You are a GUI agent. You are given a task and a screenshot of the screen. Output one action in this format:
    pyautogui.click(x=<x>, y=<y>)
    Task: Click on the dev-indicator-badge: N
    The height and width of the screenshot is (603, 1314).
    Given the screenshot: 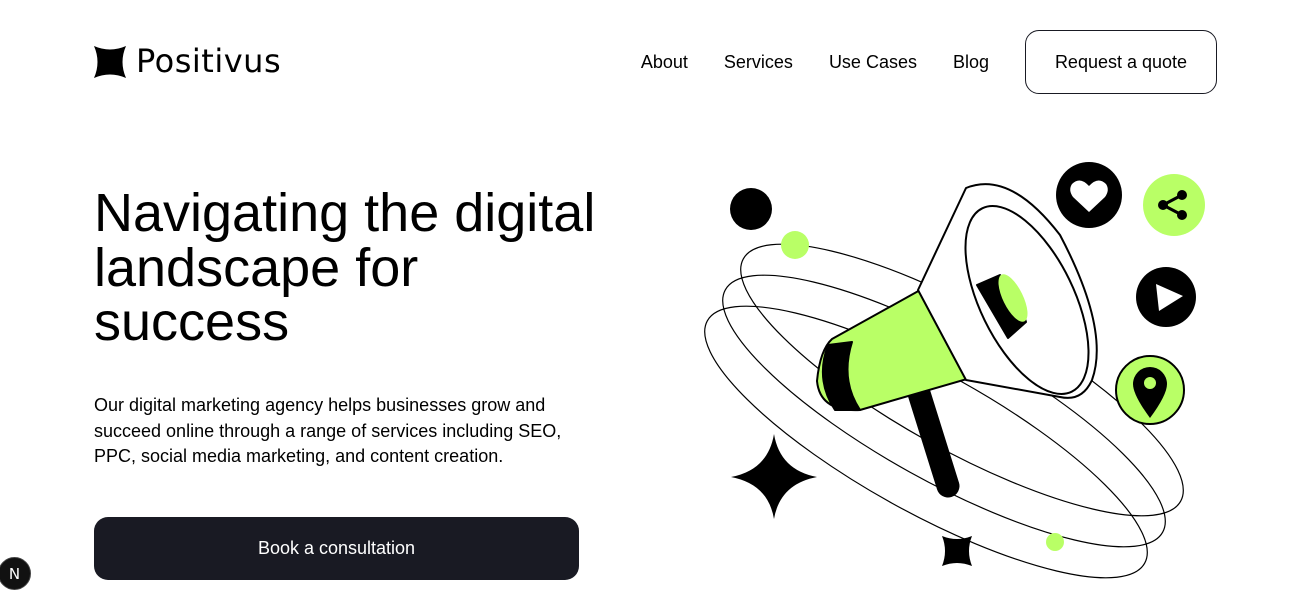 What is the action you would take?
    pyautogui.click(x=15, y=573)
    